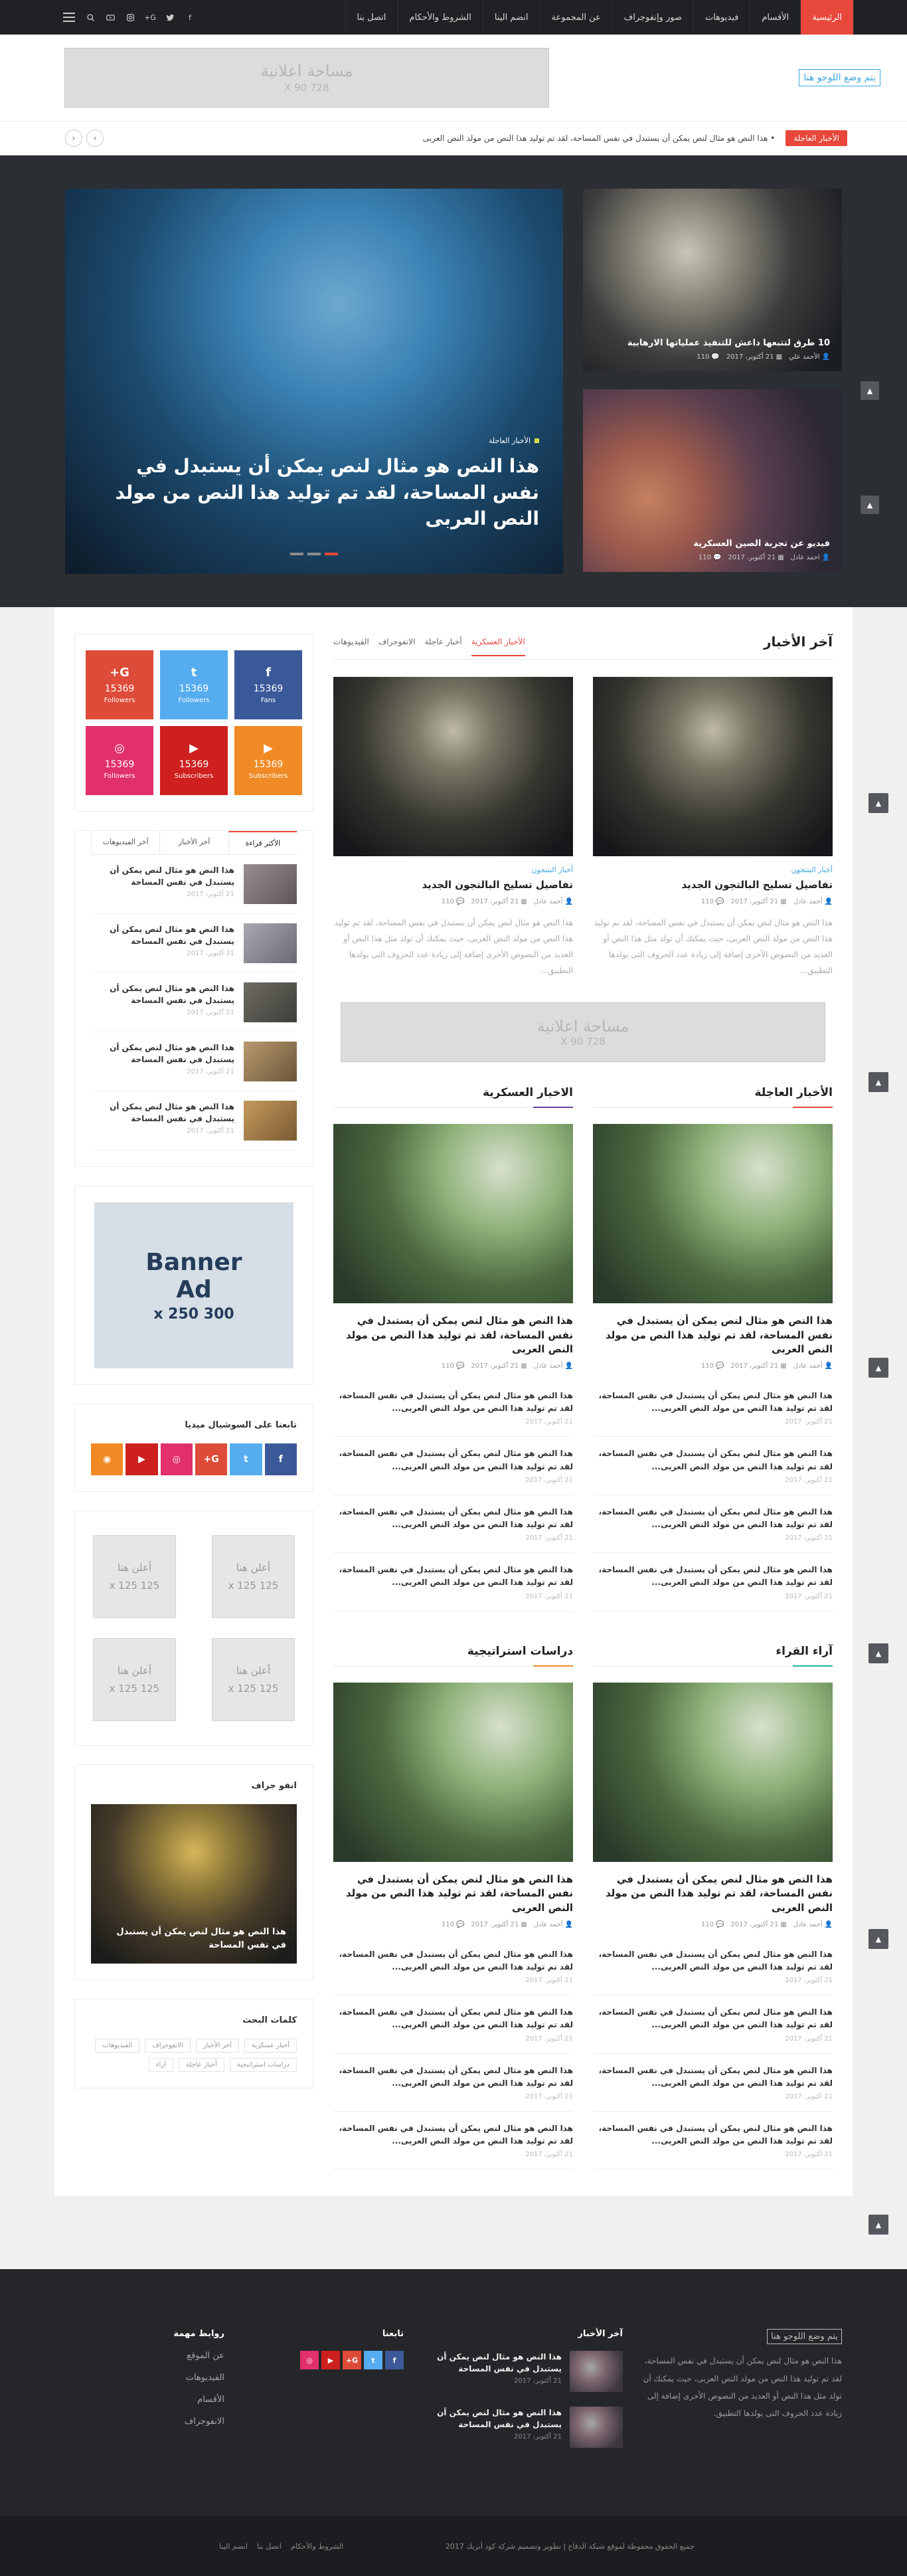 The width and height of the screenshot is (907, 2576). I want to click on footer-post-thumbnail, so click(596, 2427).